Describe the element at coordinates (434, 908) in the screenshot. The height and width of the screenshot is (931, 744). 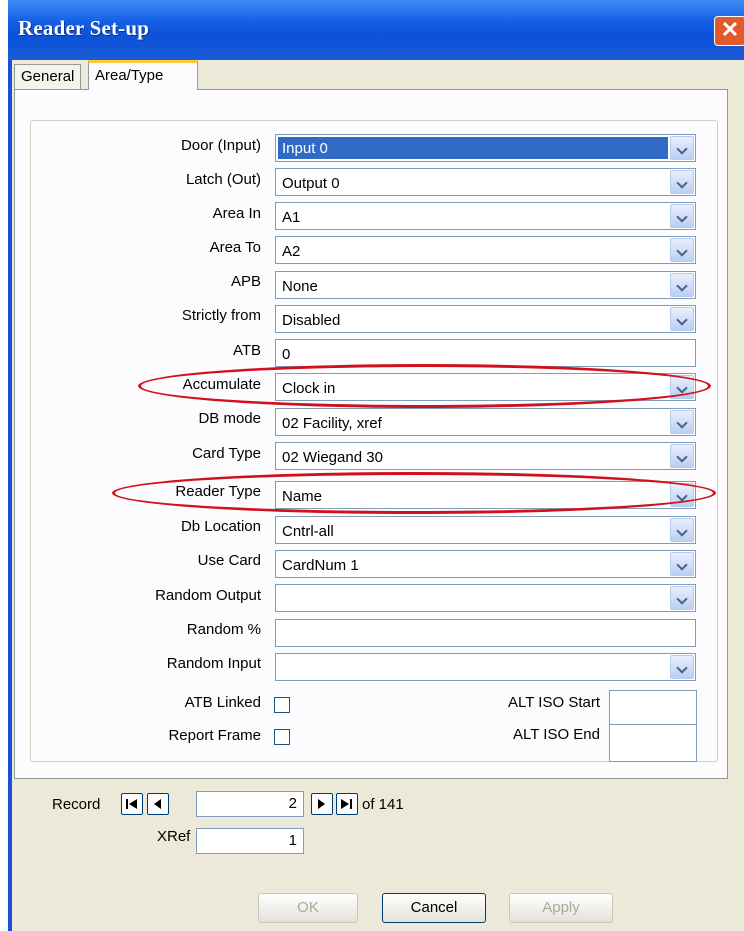
I see `cancel-button: Cancel` at that location.